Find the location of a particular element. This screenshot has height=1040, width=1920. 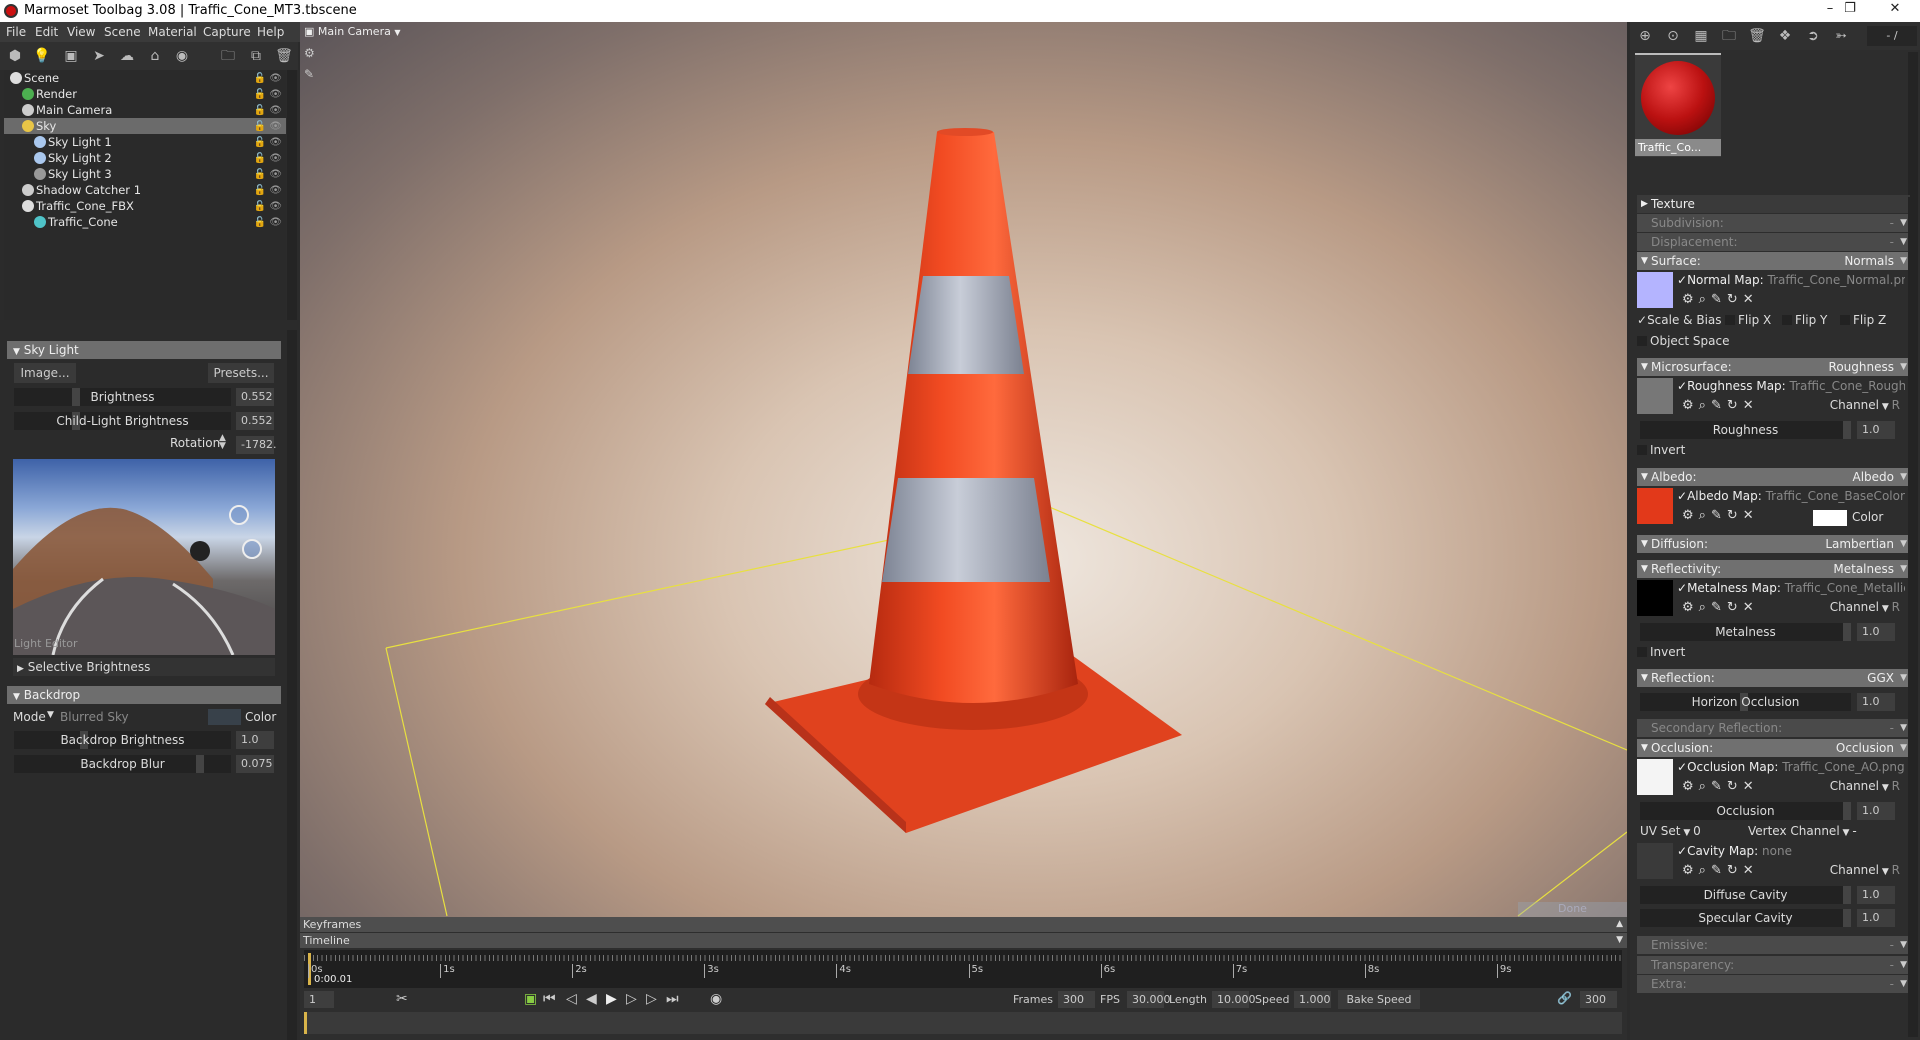

section-diffusion: ▼ Diffusion: Lambertian ▼ is located at coordinates (1773, 544).